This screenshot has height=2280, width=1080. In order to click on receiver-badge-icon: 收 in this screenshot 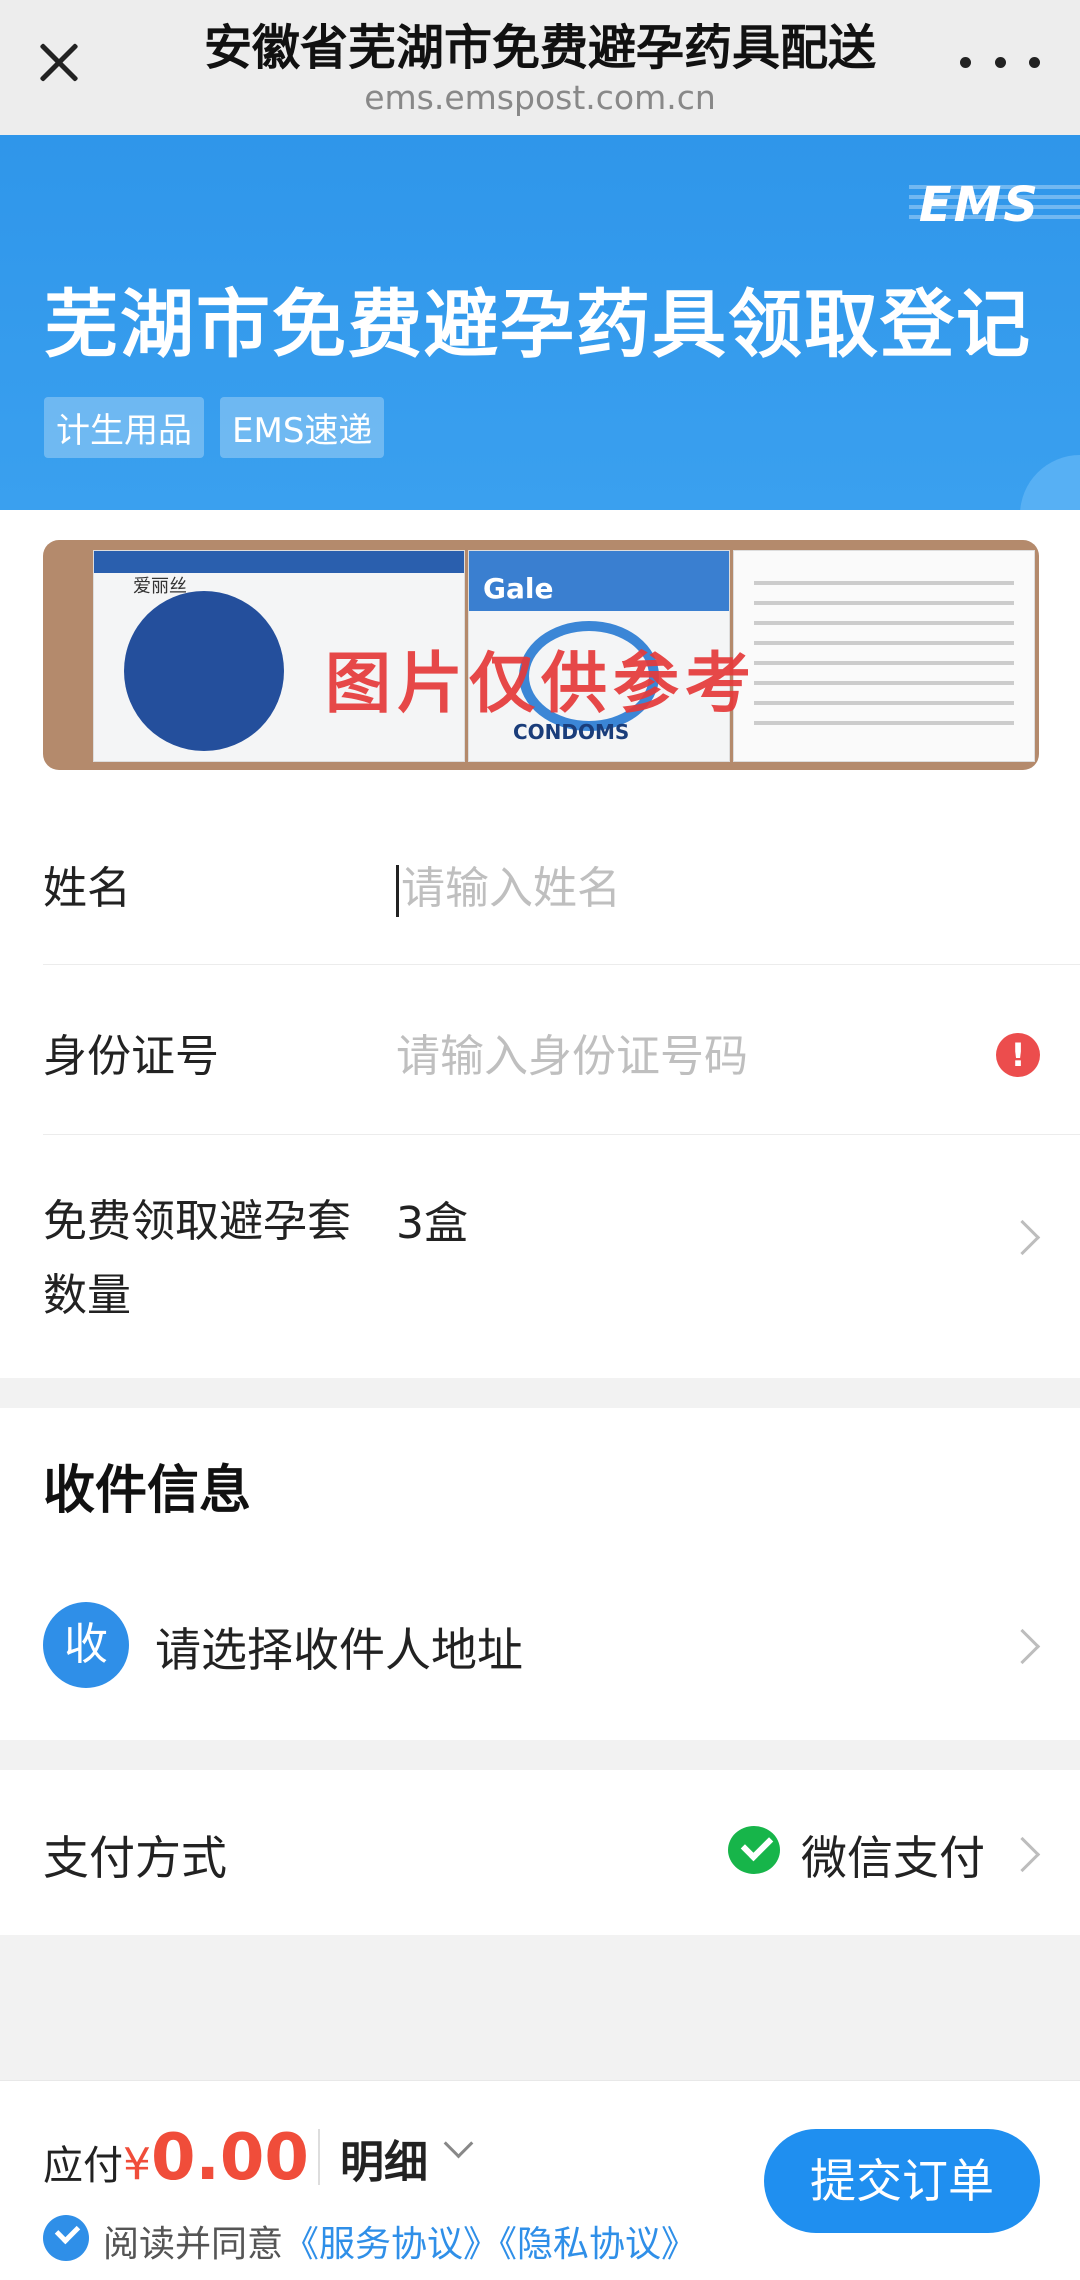, I will do `click(86, 1645)`.